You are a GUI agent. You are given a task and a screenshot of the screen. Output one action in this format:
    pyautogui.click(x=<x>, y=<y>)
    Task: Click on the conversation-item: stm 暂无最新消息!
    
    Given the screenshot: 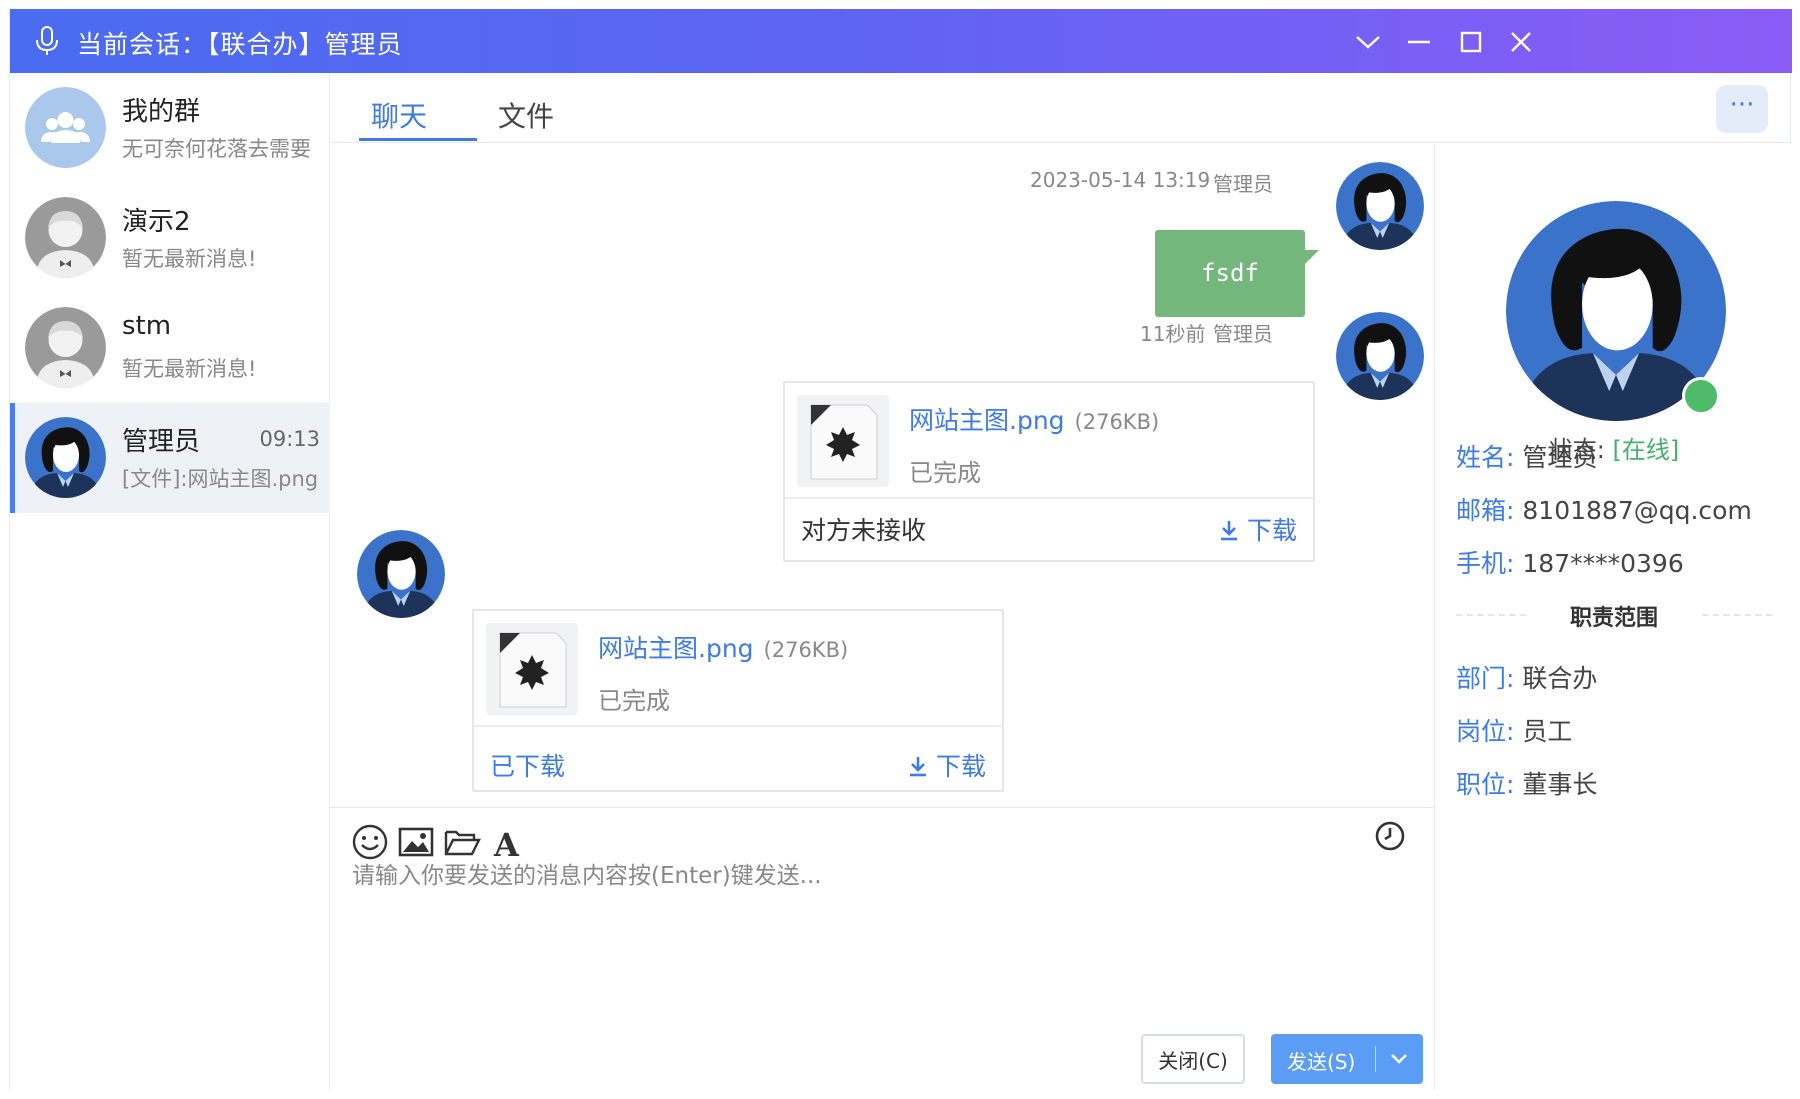 What is the action you would take?
    pyautogui.click(x=170, y=348)
    